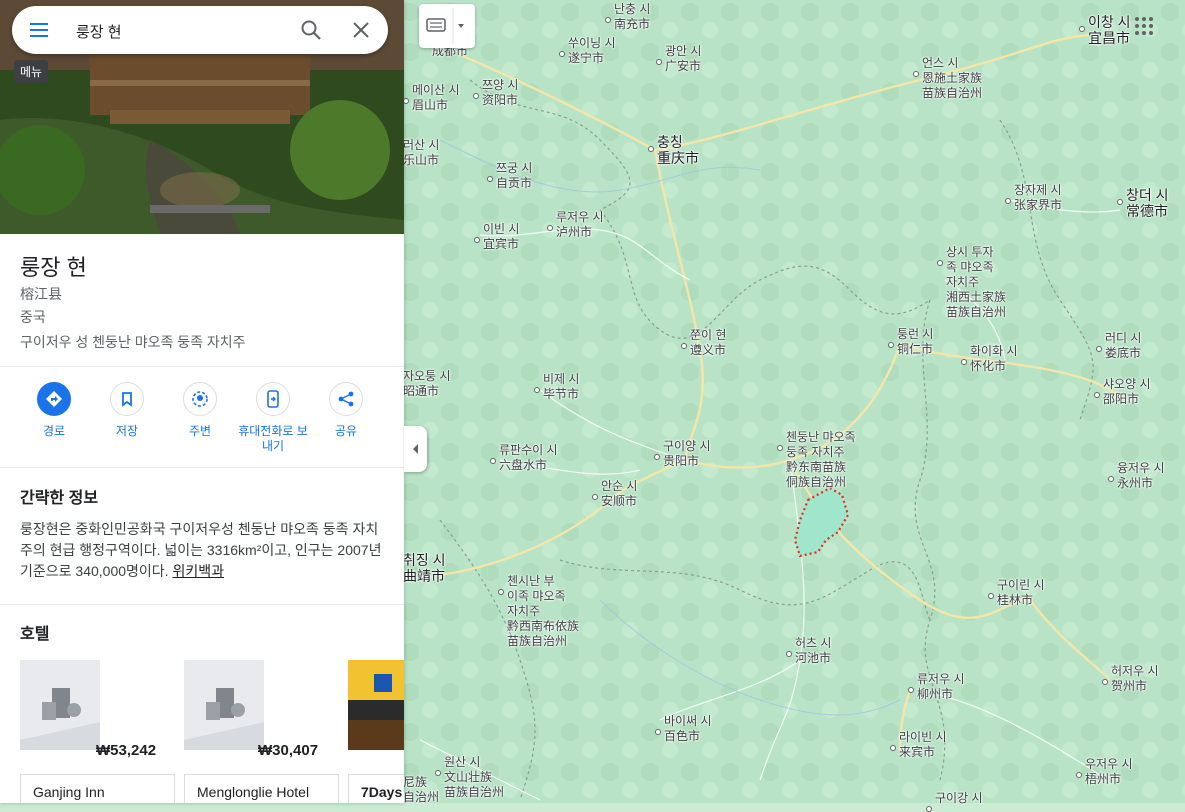 The width and height of the screenshot is (1185, 812). I want to click on city-label: 쯔궁 시 自贡市, so click(514, 176).